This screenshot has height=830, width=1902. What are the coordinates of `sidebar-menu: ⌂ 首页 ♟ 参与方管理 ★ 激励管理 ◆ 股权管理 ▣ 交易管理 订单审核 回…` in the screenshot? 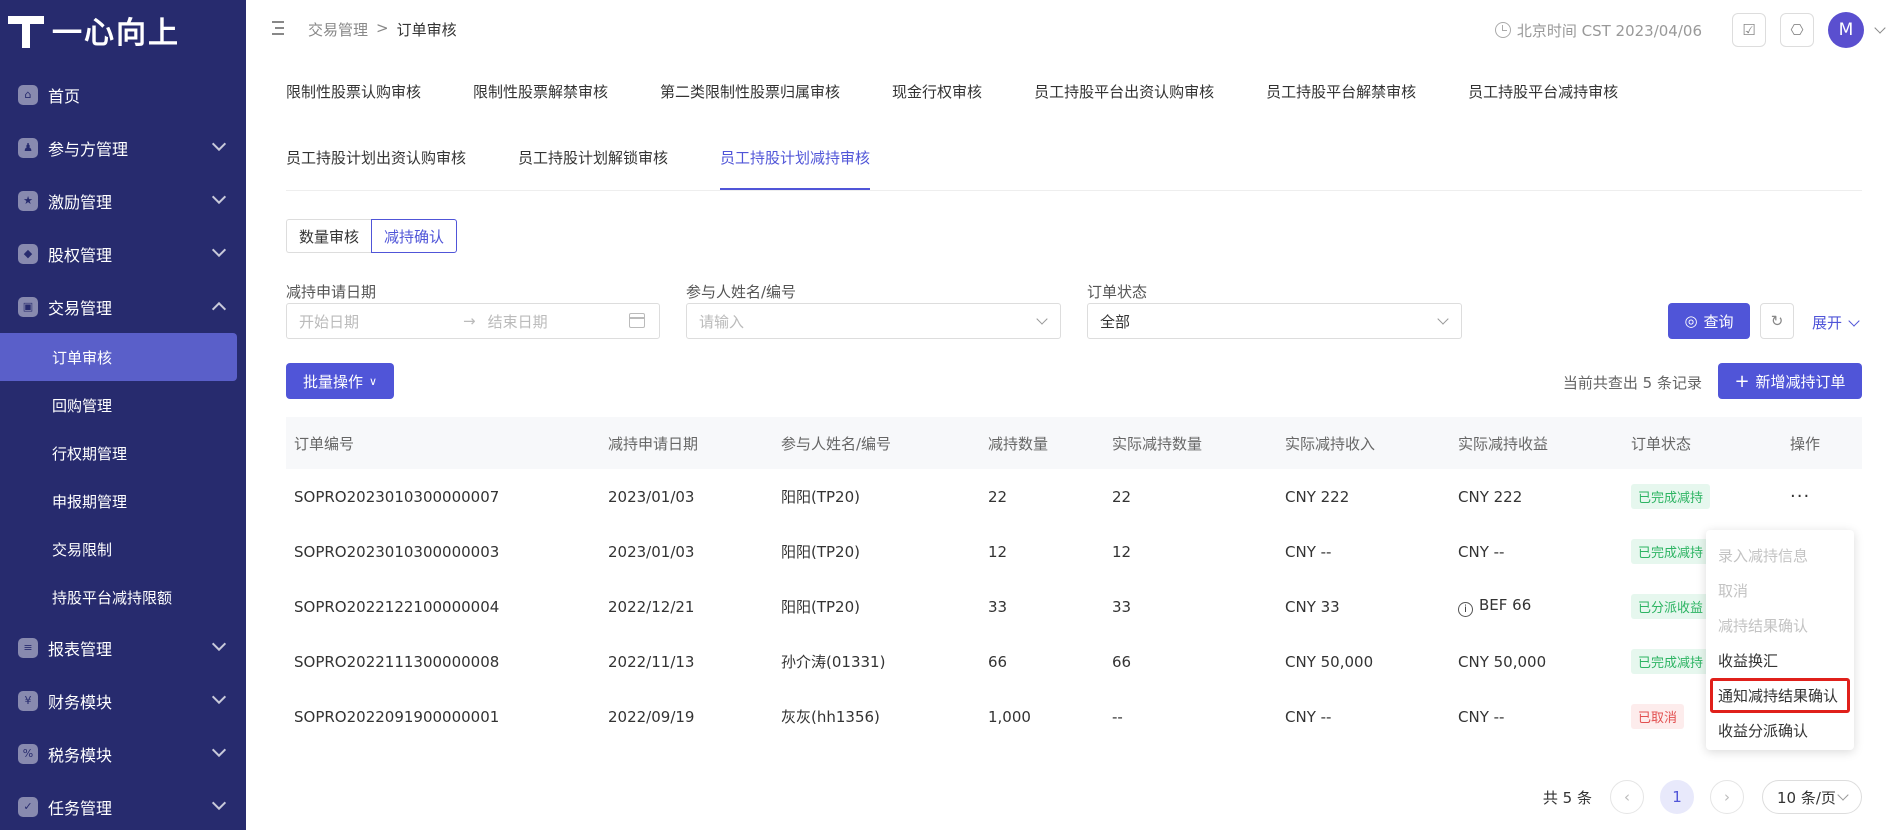 It's located at (123, 449).